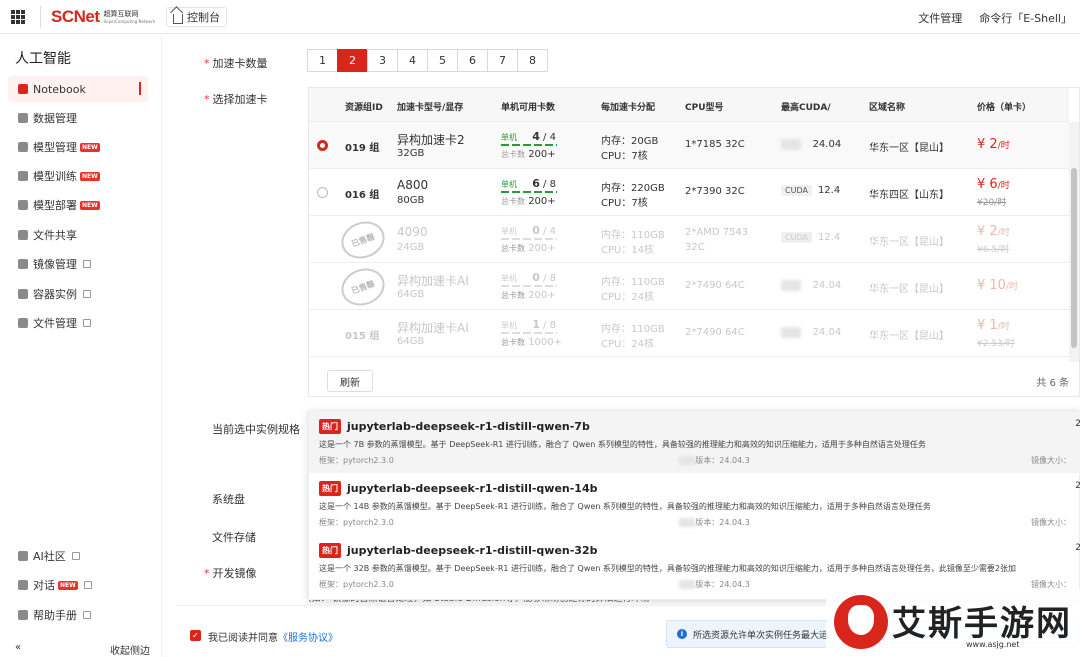 This screenshot has width=1080, height=657. What do you see at coordinates (431, 140) in the screenshot?
I see `cell-card: 异构加速卡2` at bounding box center [431, 140].